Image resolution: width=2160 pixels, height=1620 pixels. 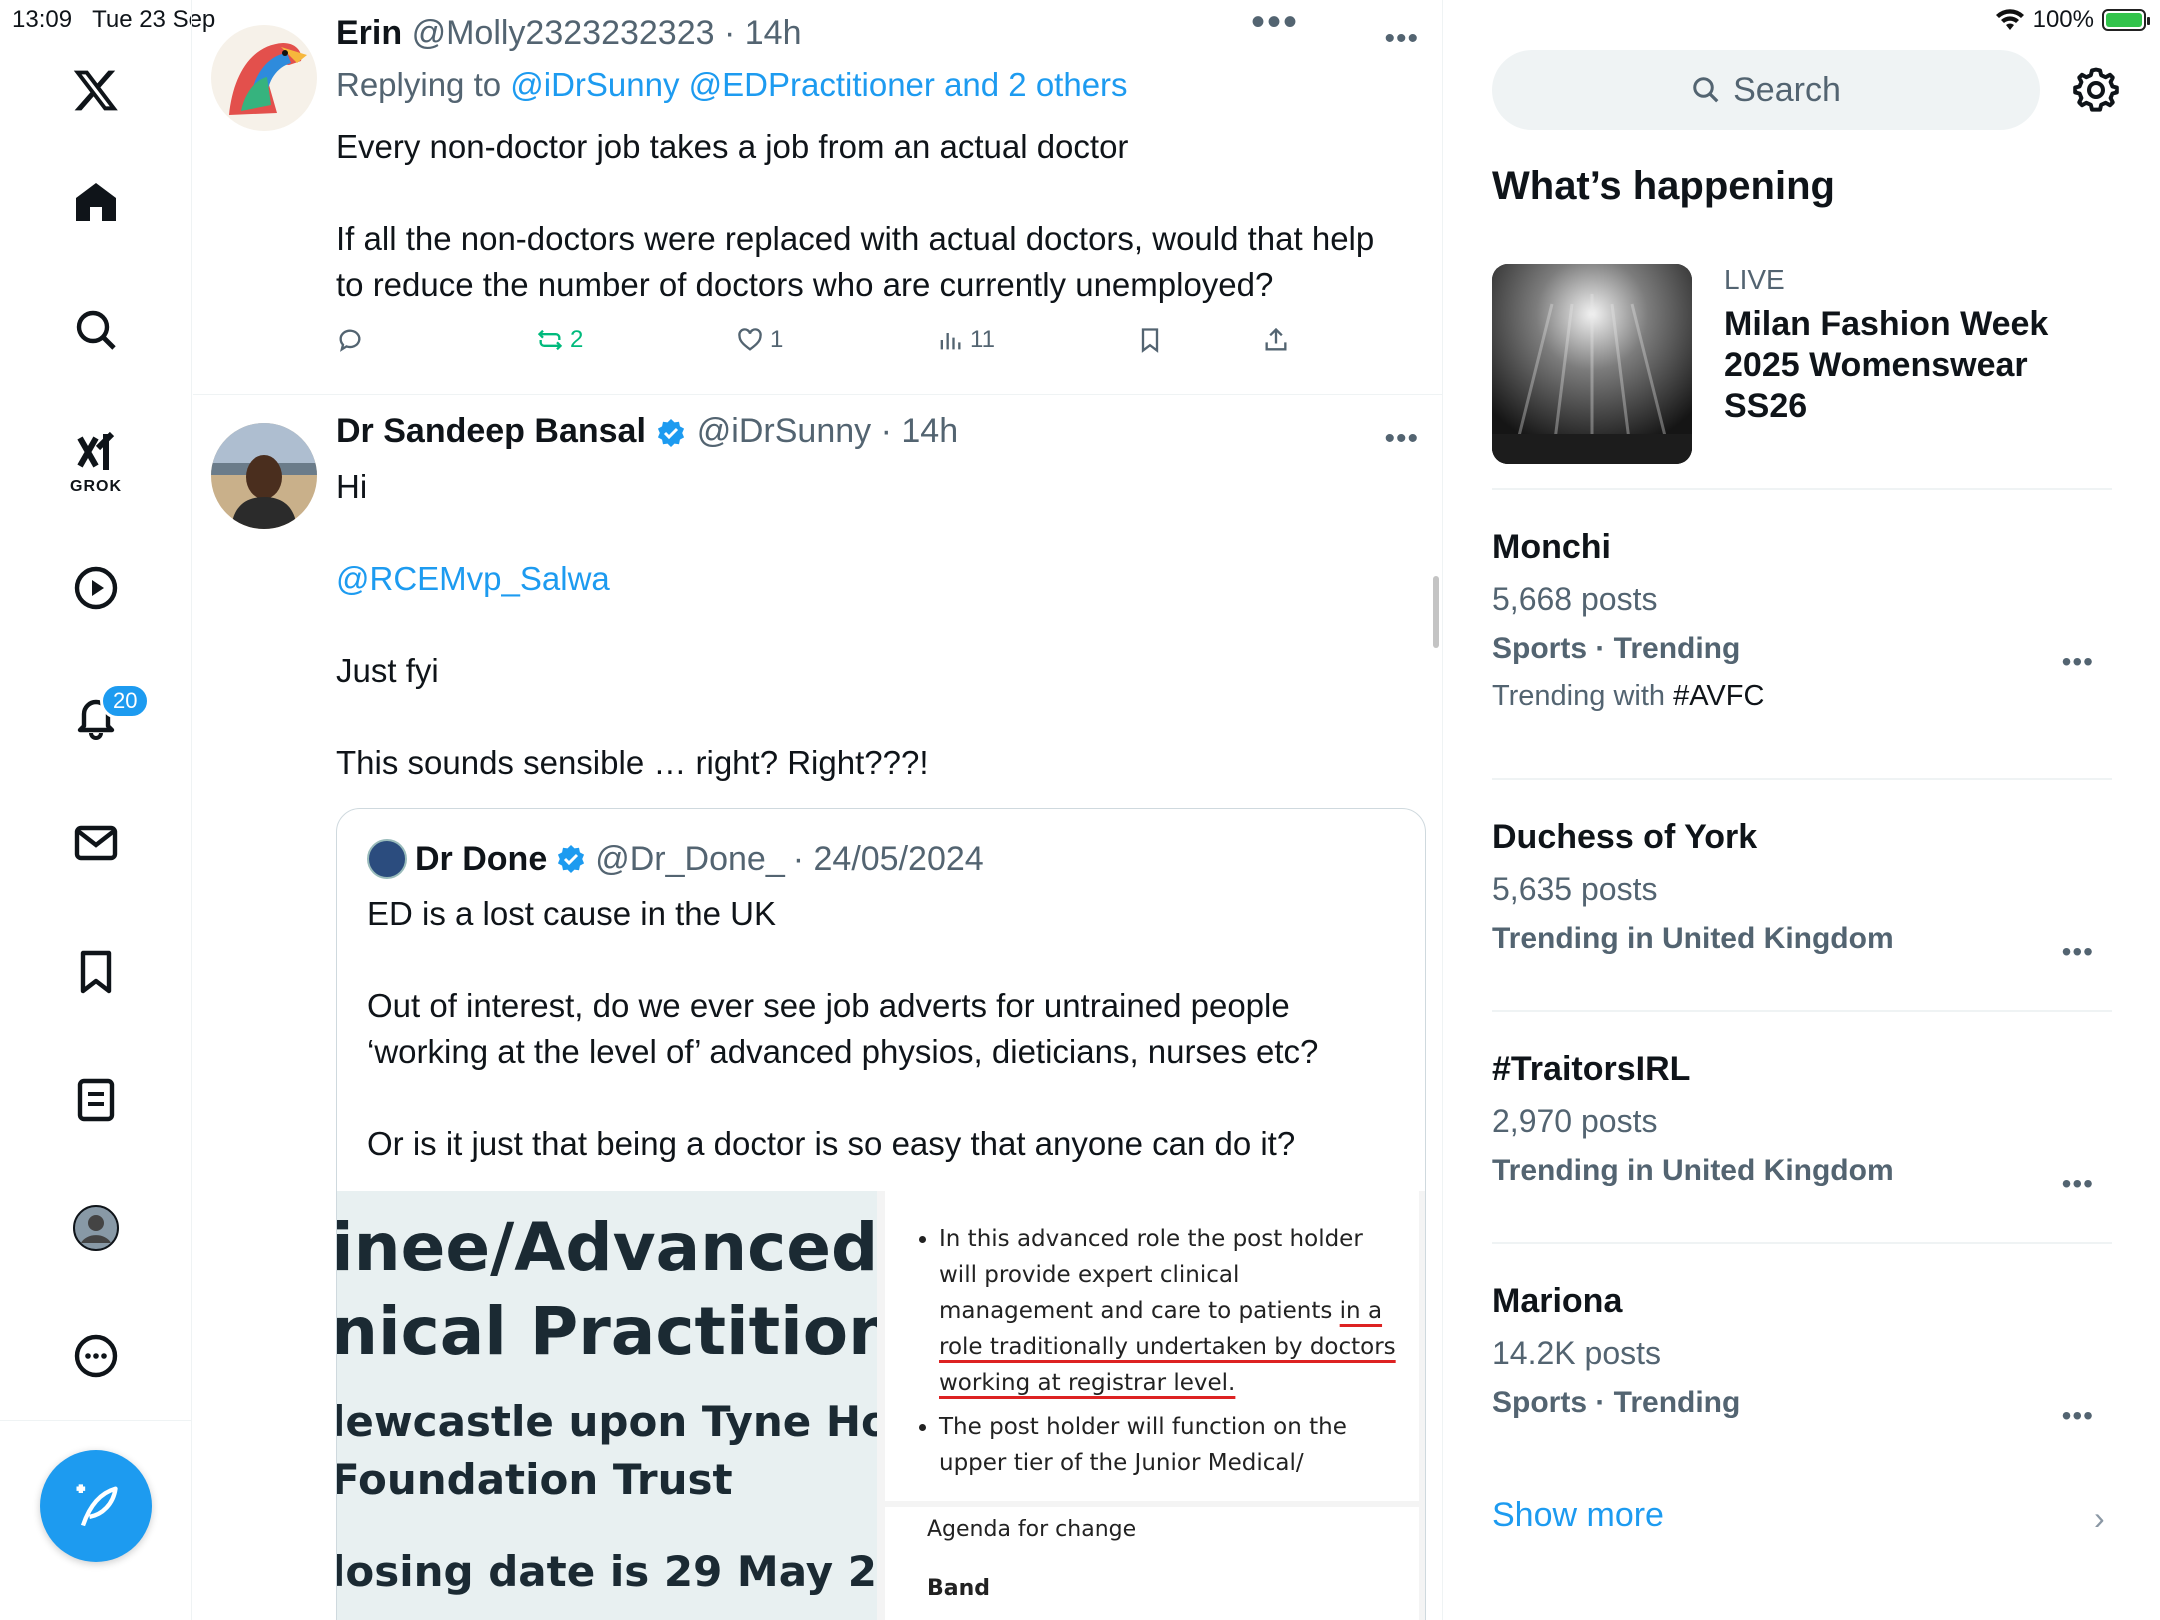 What do you see at coordinates (1150, 340) in the screenshot?
I see `bookmark-button` at bounding box center [1150, 340].